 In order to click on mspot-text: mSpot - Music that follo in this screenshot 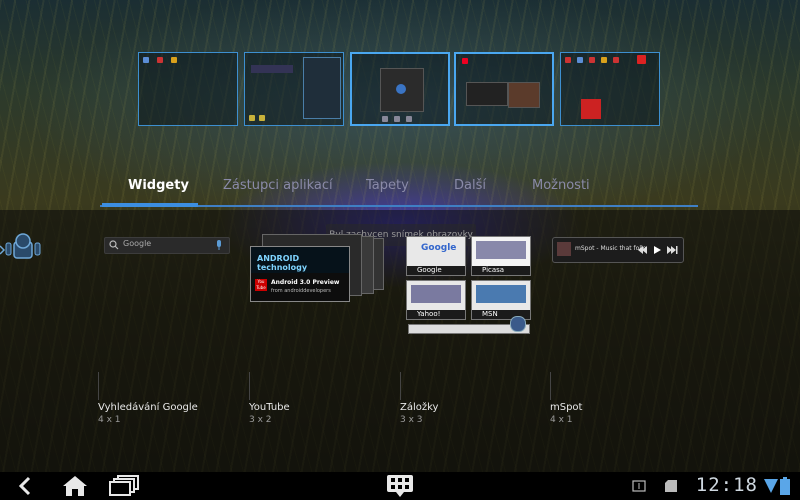, I will do `click(611, 248)`.